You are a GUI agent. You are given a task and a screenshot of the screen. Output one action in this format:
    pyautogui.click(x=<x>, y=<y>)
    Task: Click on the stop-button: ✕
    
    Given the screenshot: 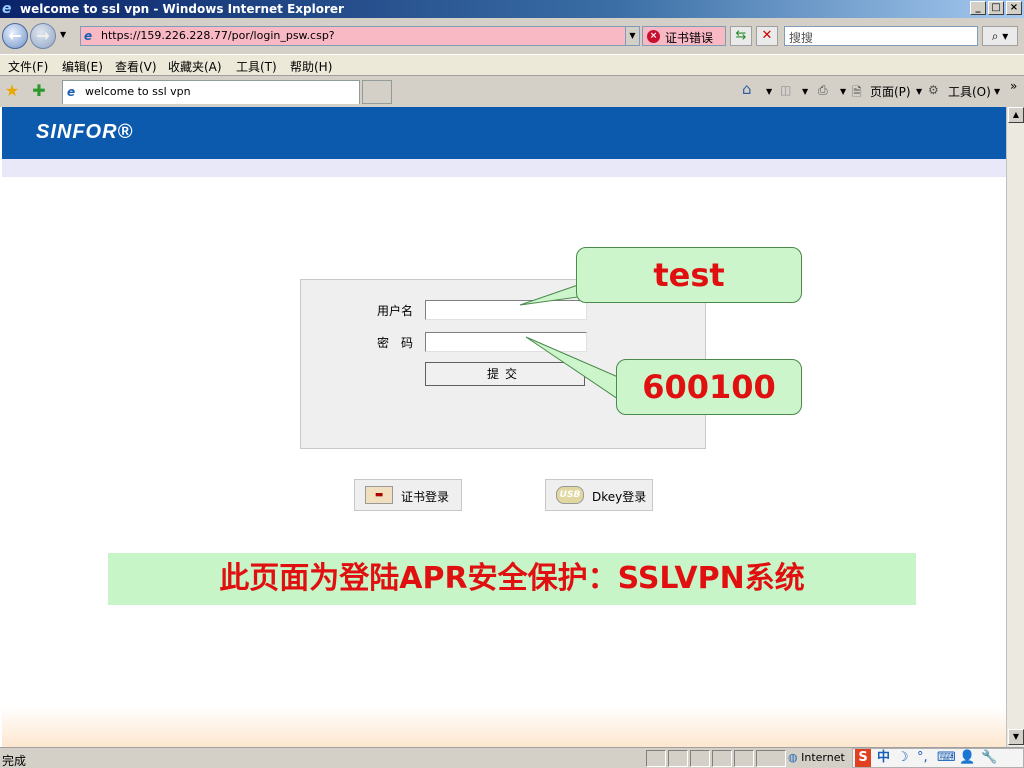 What is the action you would take?
    pyautogui.click(x=767, y=36)
    